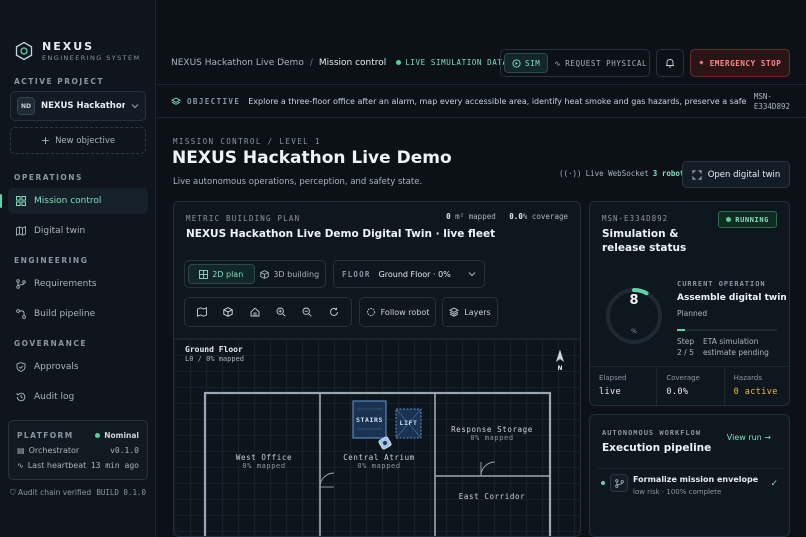 This screenshot has width=806, height=537. What do you see at coordinates (68, 201) in the screenshot?
I see `sidebar-item-label: Mission control` at bounding box center [68, 201].